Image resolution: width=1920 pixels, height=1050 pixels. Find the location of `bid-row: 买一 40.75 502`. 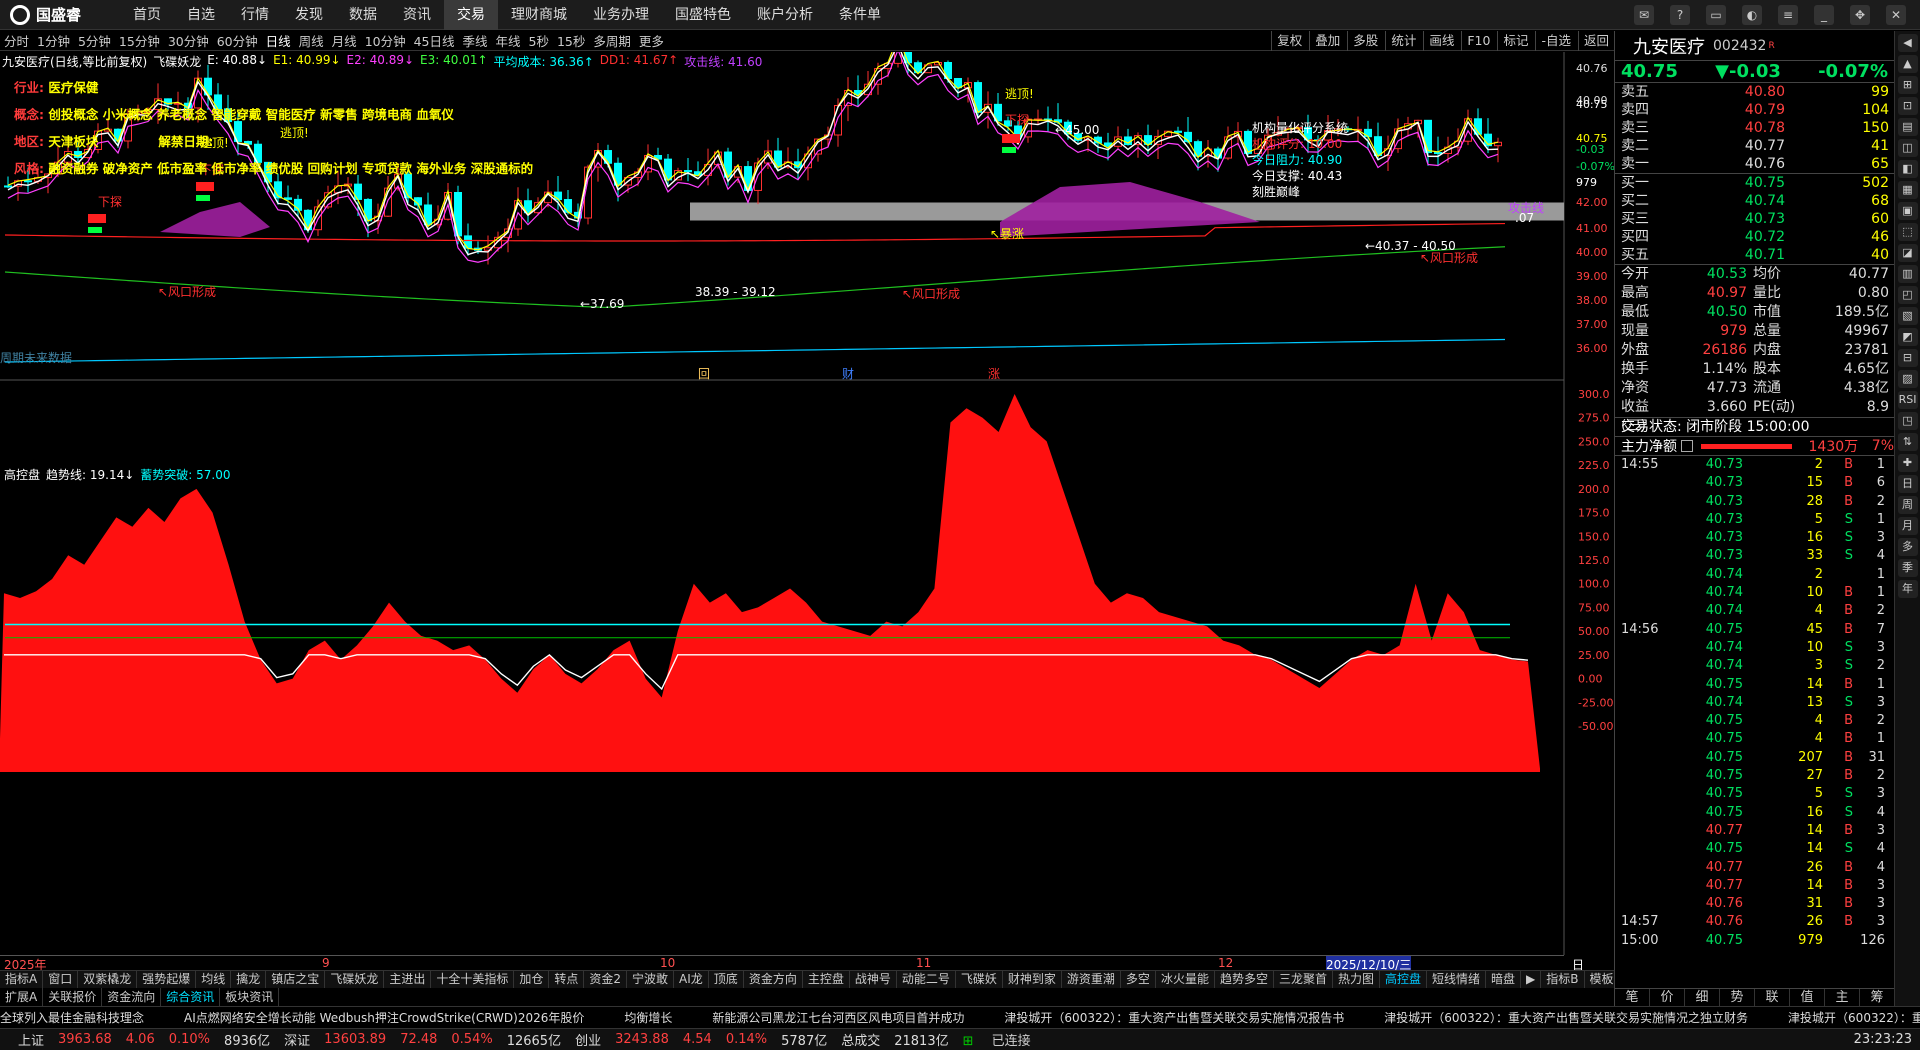

bid-row: 买一 40.75 502 is located at coordinates (1754, 183).